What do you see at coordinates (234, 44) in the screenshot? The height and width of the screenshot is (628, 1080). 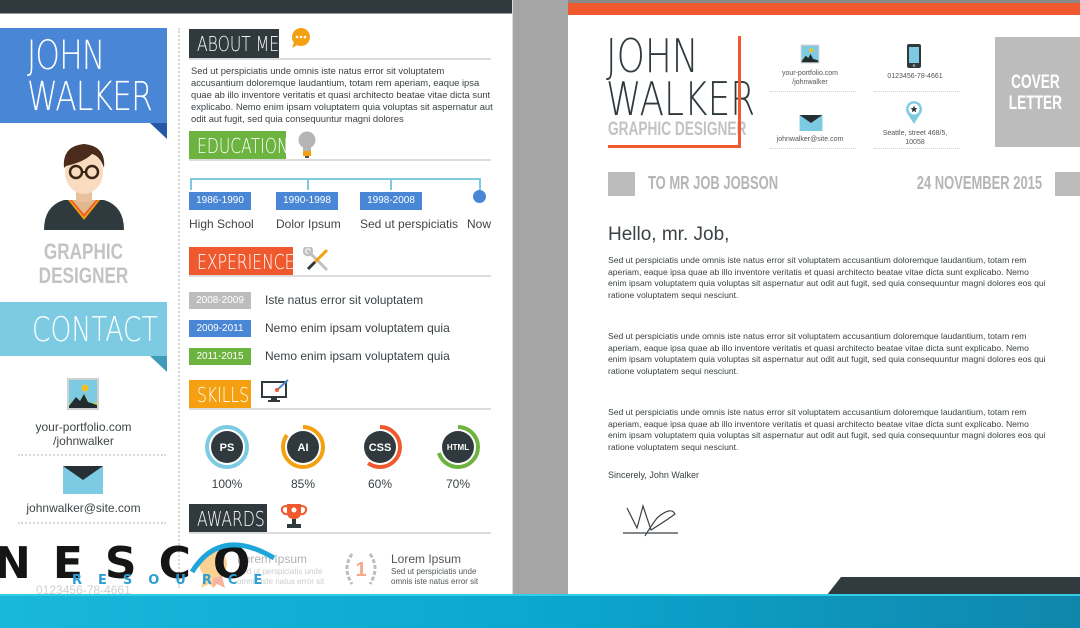 I see `about-heading: ABOUT ME` at bounding box center [234, 44].